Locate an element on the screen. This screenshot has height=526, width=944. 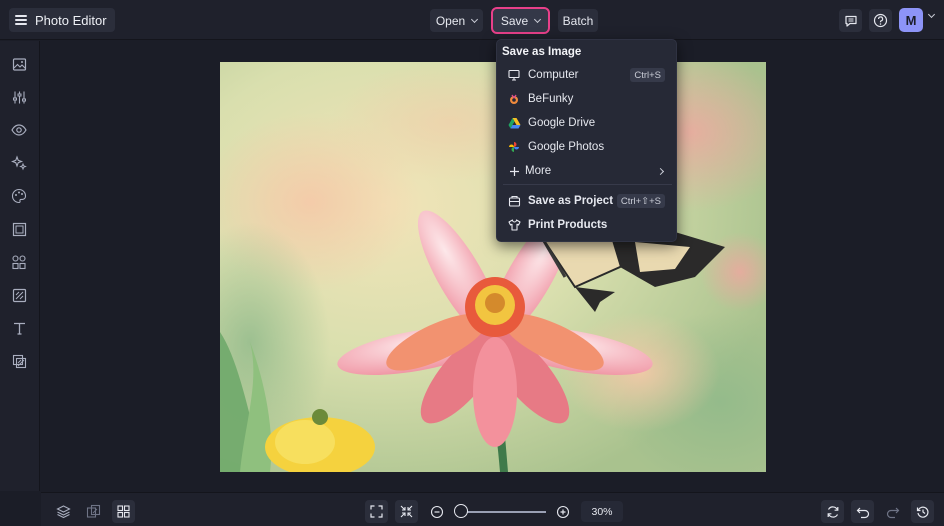
zoom-slider-track is located at coordinates (503, 512).